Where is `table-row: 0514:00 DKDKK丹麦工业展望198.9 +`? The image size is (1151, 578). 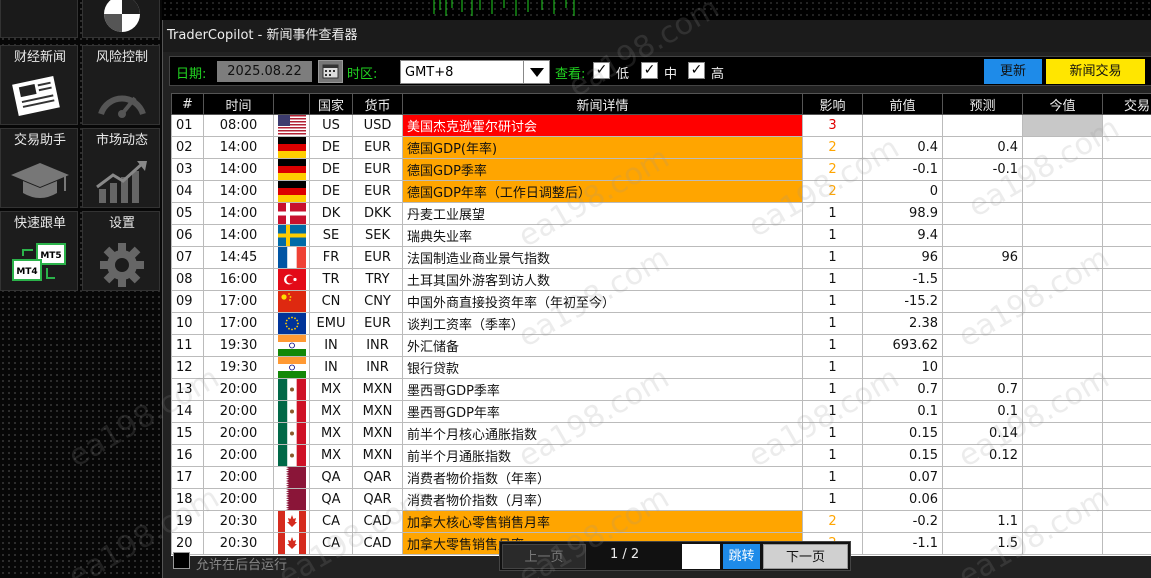 table-row: 0514:00 DKDKK丹麦工业展望198.9 + is located at coordinates (661, 213).